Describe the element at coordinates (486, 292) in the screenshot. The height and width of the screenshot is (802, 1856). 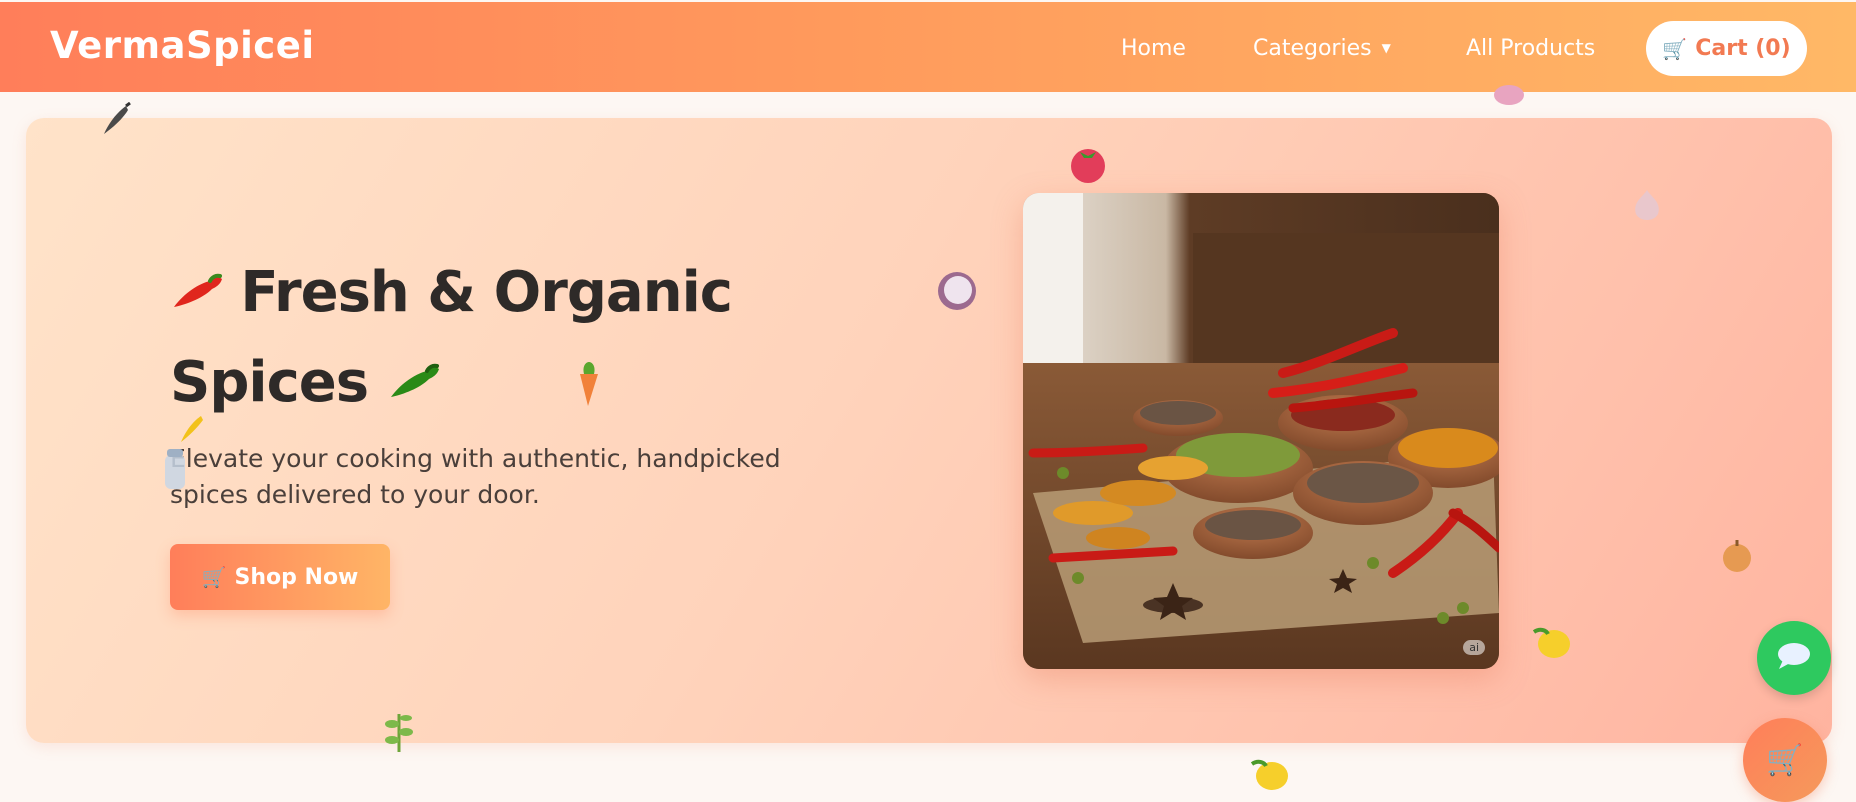
I see `hero-title-line1: Fresh & Organic` at that location.